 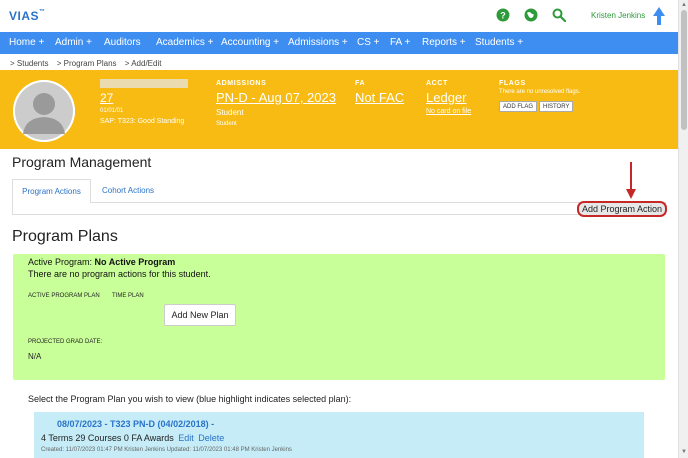 I want to click on nav-cs: CS +, so click(x=368, y=42).